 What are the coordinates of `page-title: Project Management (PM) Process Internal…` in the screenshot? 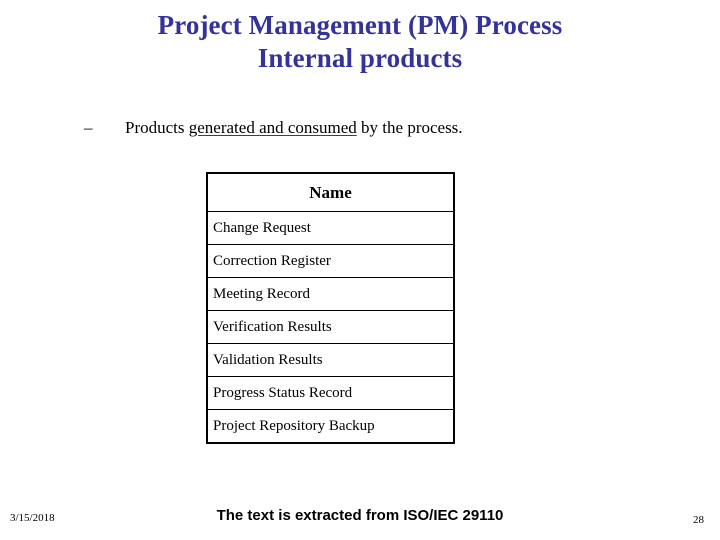 It's located at (360, 42).